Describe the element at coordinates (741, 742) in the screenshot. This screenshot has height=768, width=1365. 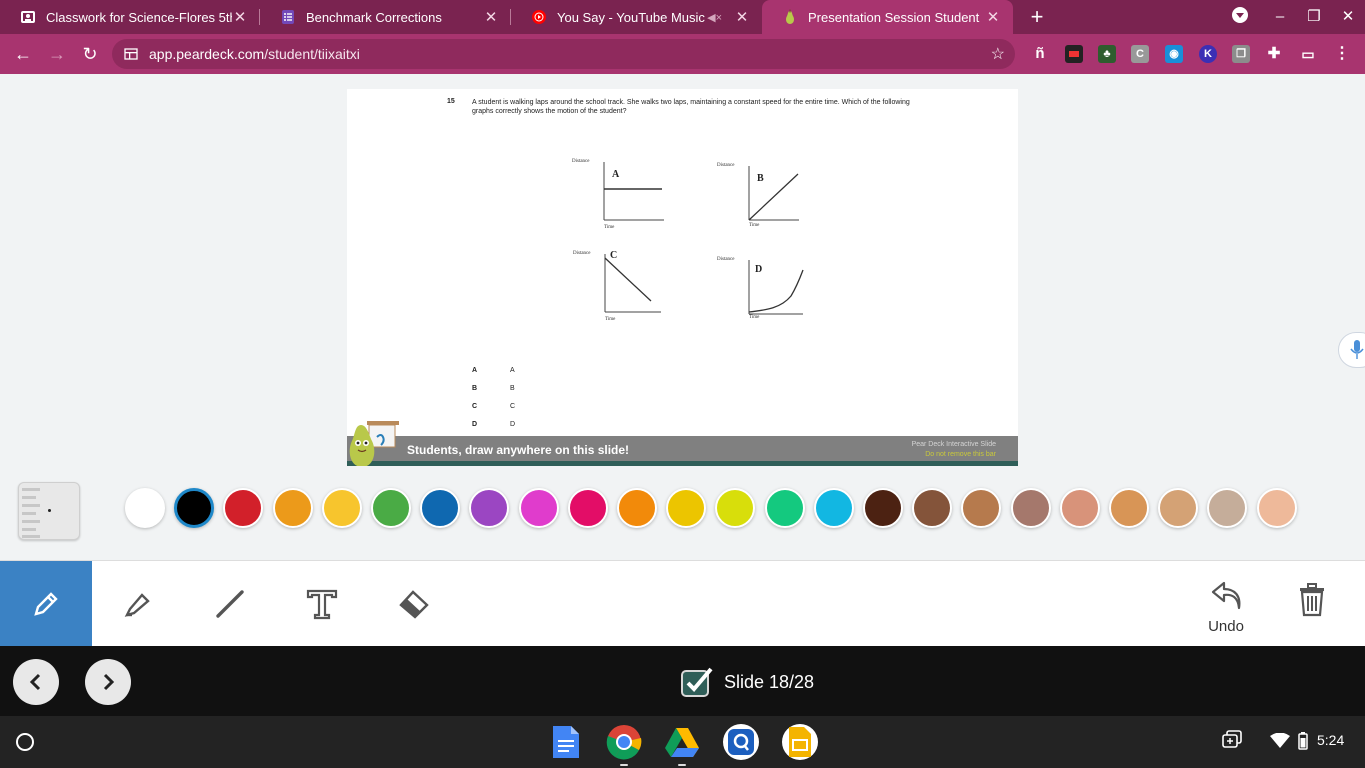
I see `quizizz-app-icon` at that location.